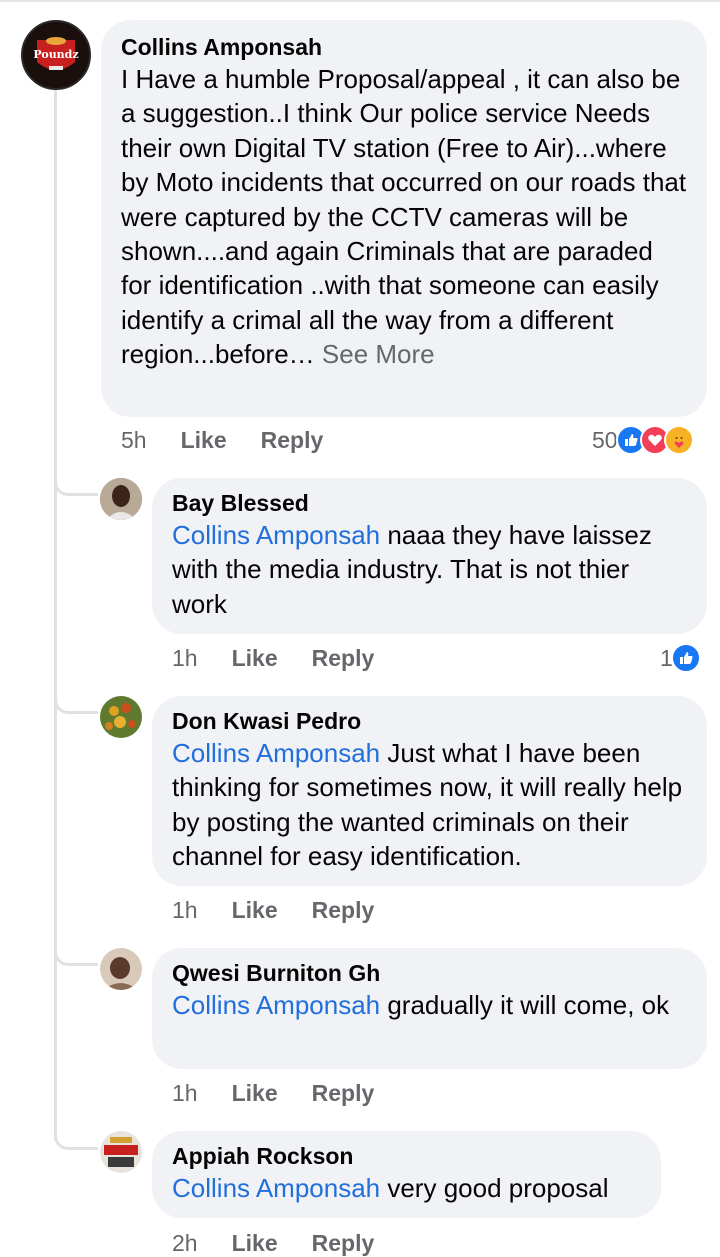 Image resolution: width=720 pixels, height=1257 pixels. Describe the element at coordinates (134, 440) in the screenshot. I see `comment-time: 5h` at that location.